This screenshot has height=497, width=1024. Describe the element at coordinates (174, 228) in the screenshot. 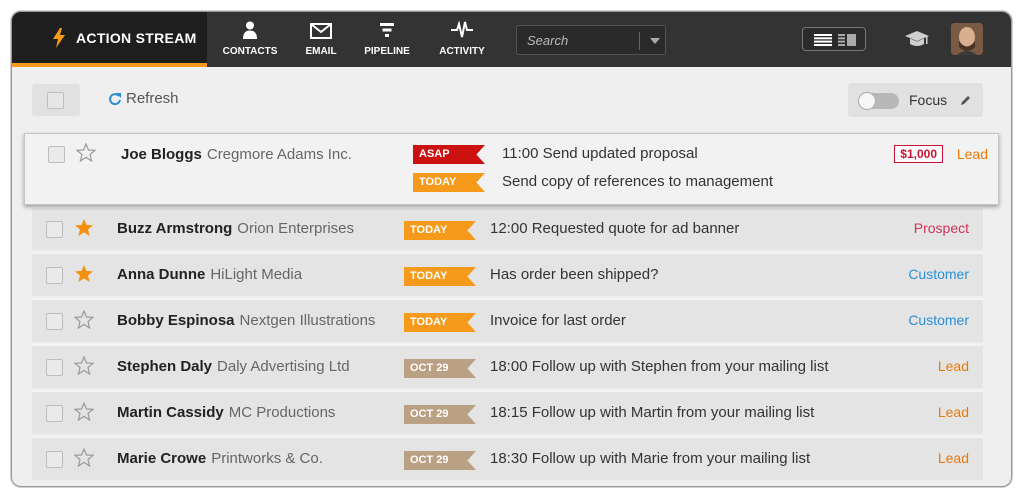

I see `contact-name: Buzz Armstrong` at that location.